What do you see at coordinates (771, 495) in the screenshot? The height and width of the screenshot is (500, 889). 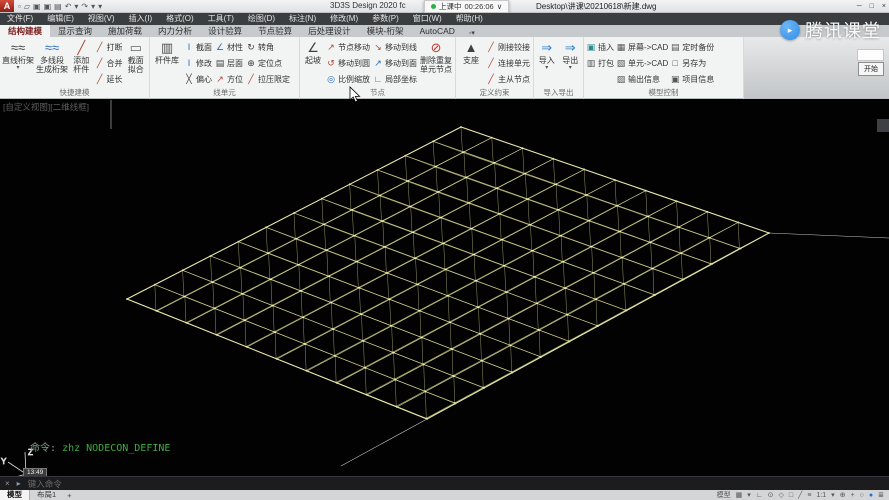 I see `polar-tracking-icon: ⊙` at bounding box center [771, 495].